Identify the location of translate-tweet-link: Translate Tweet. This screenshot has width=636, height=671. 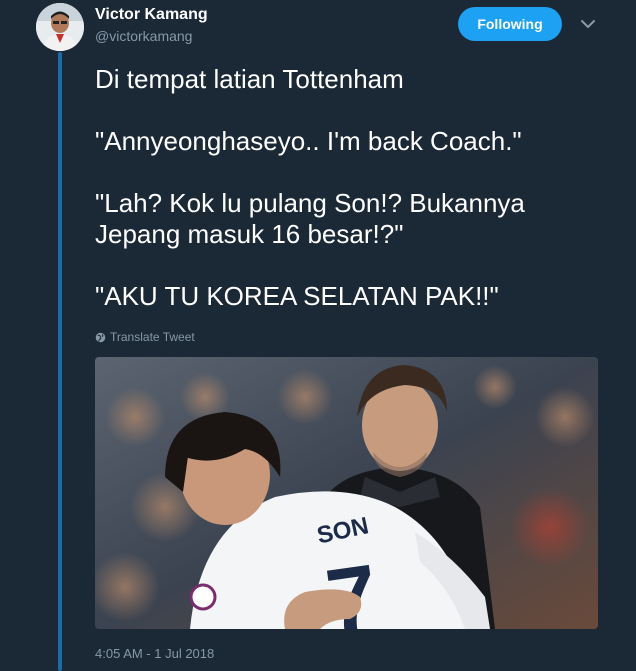
(145, 337).